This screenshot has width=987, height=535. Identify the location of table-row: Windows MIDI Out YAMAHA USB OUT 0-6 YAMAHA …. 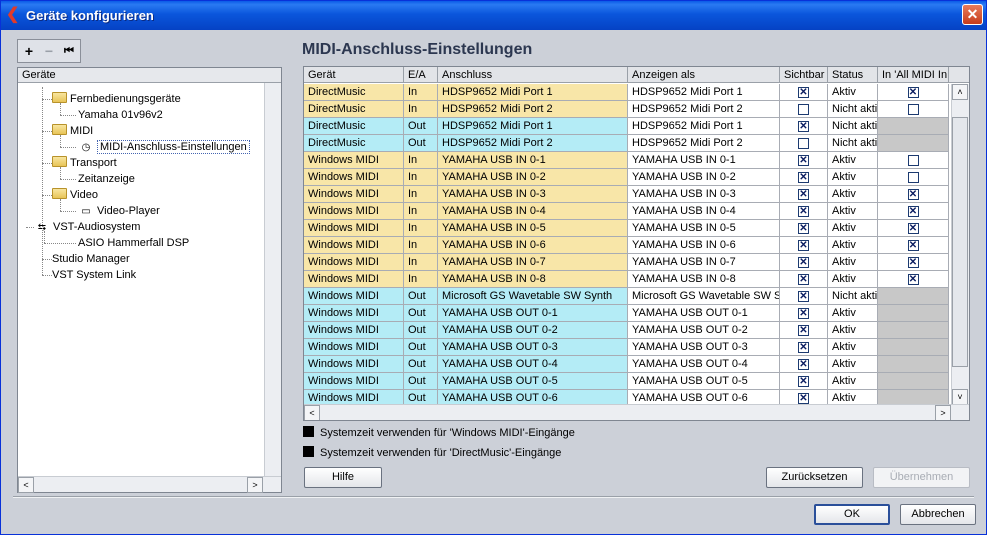
(626, 397).